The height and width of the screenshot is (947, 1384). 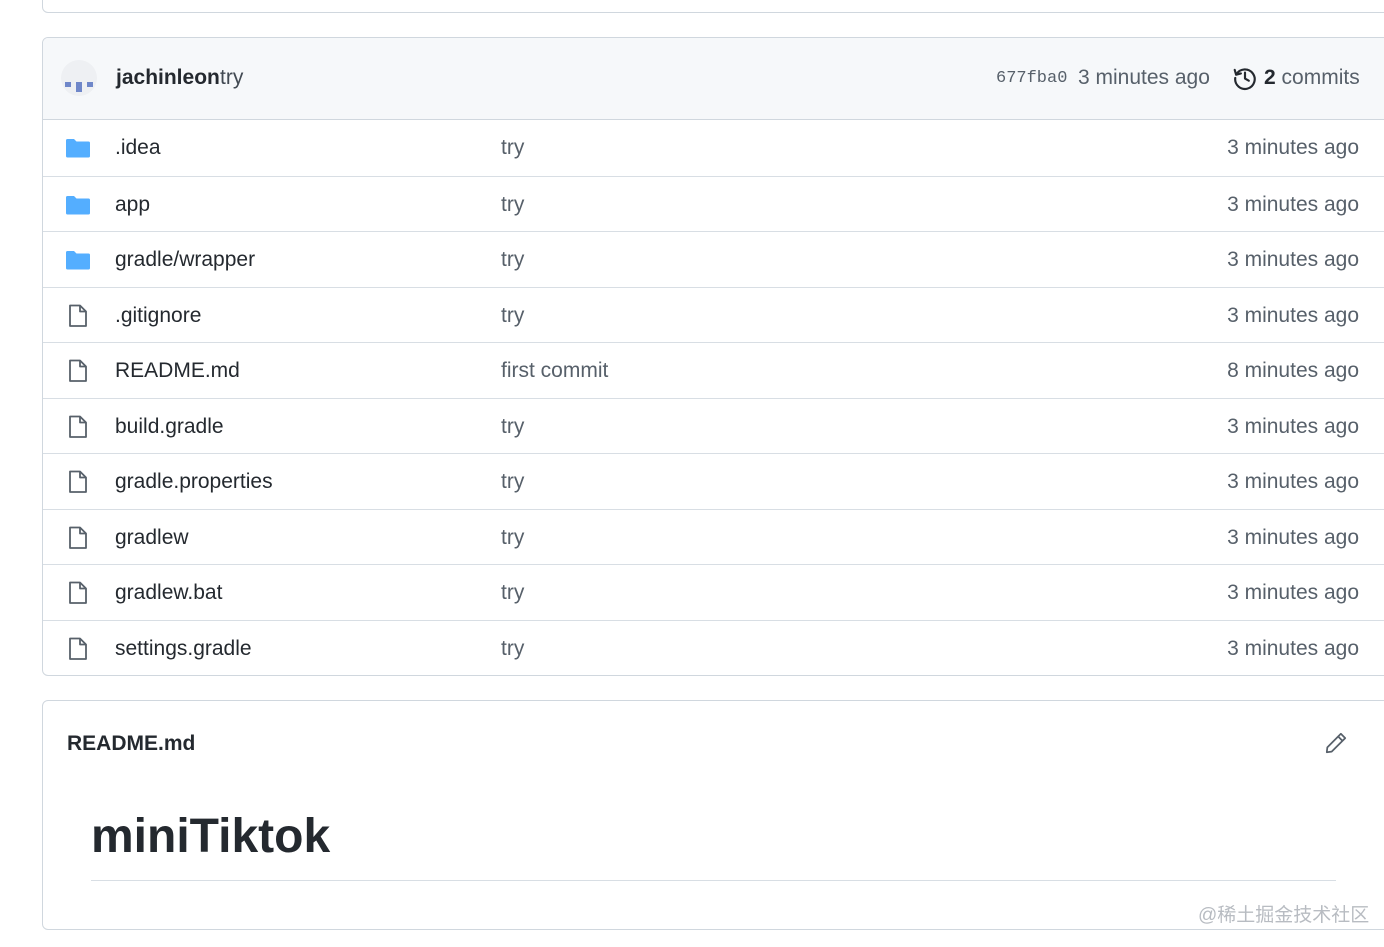 I want to click on file-commit-message-link: first commit, so click(x=554, y=371).